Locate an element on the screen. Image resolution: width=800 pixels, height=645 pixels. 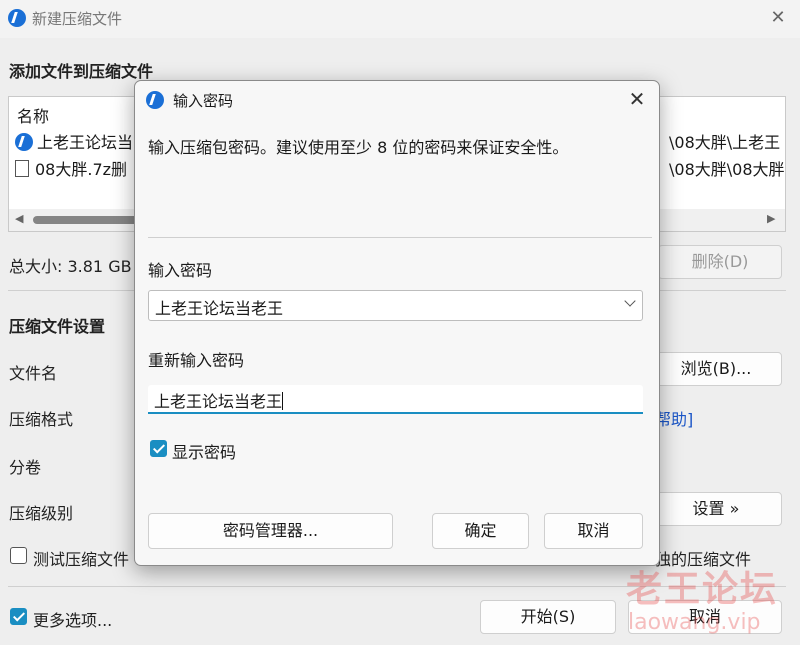
divider is located at coordinates (400, 237).